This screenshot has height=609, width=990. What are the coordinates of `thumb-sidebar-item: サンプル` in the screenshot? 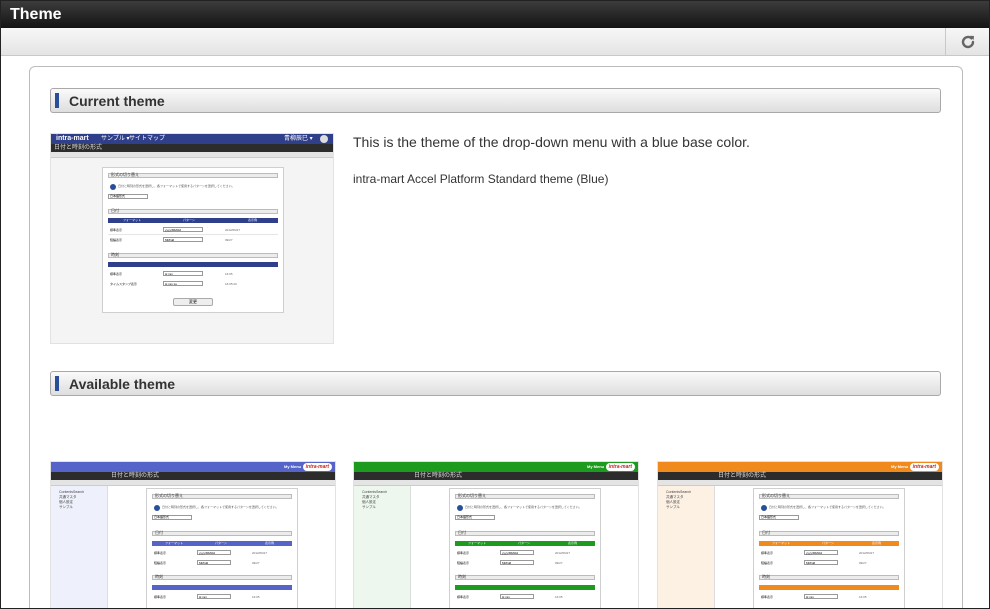 It's located at (673, 507).